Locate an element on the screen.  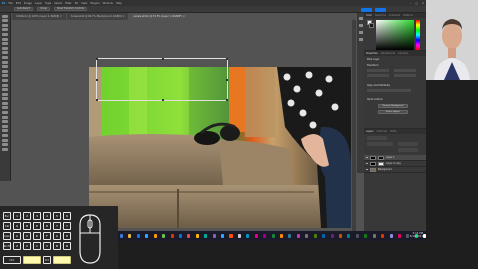
auto-select-checkbox: Auto-Select: is located at coordinates (24, 9).